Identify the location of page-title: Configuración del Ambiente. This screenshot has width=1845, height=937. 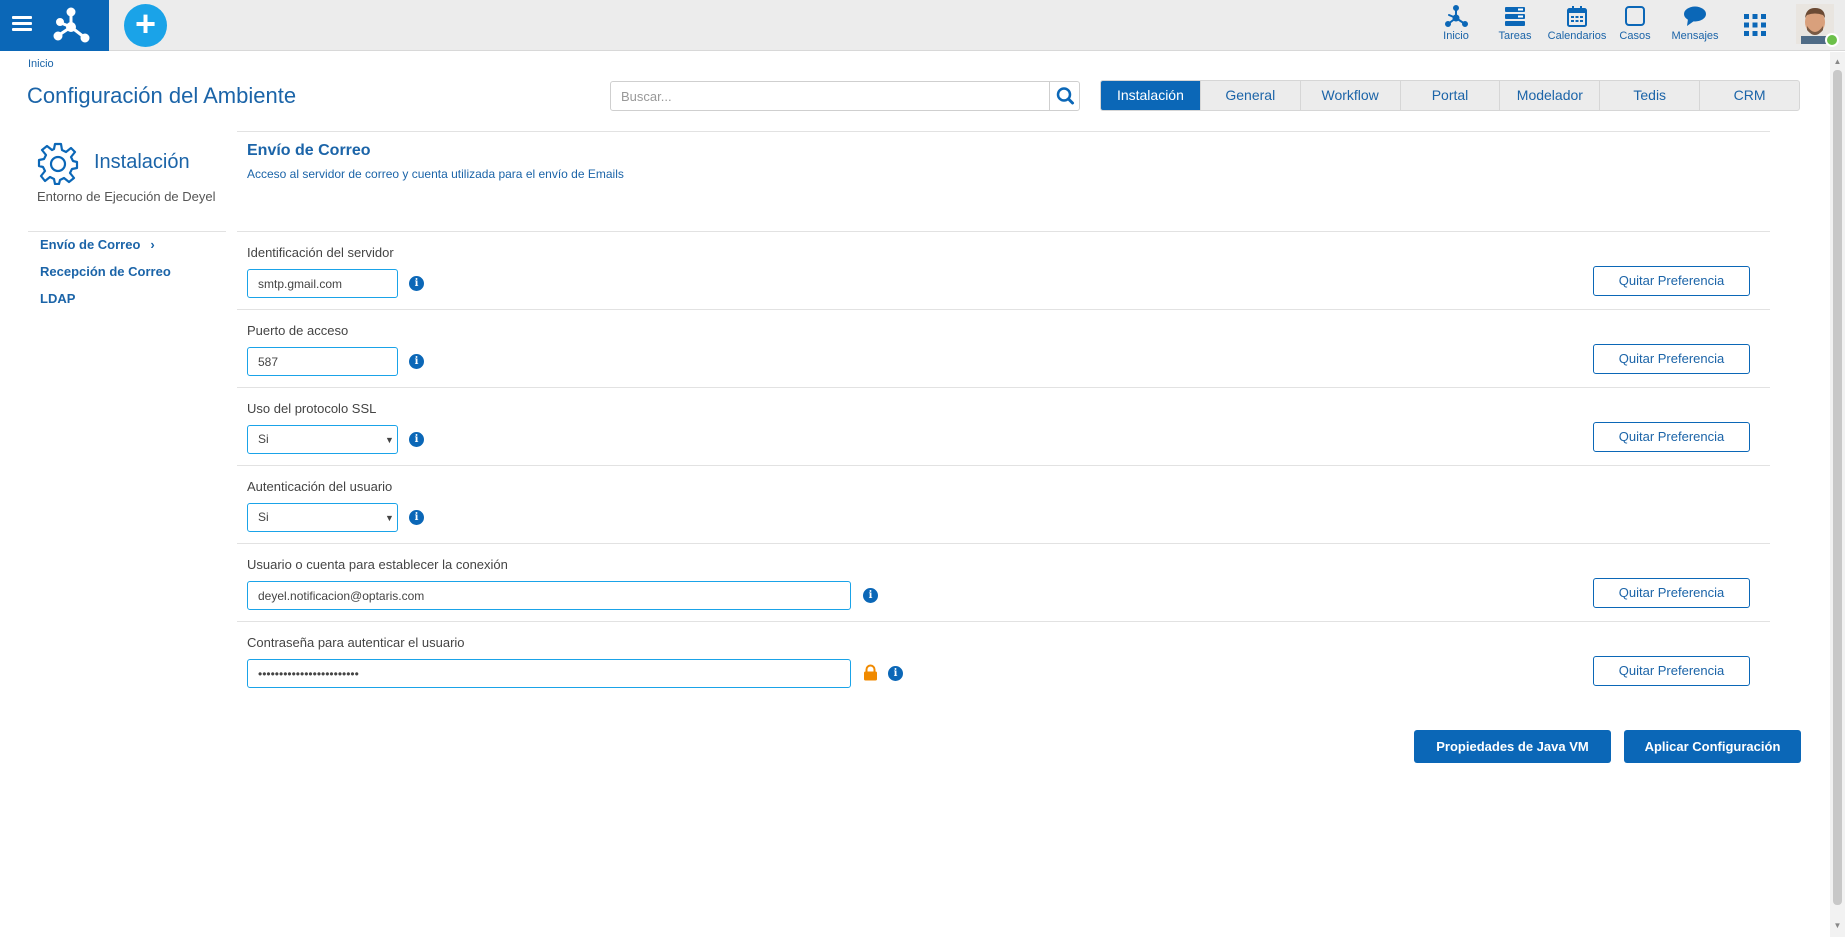
(162, 95).